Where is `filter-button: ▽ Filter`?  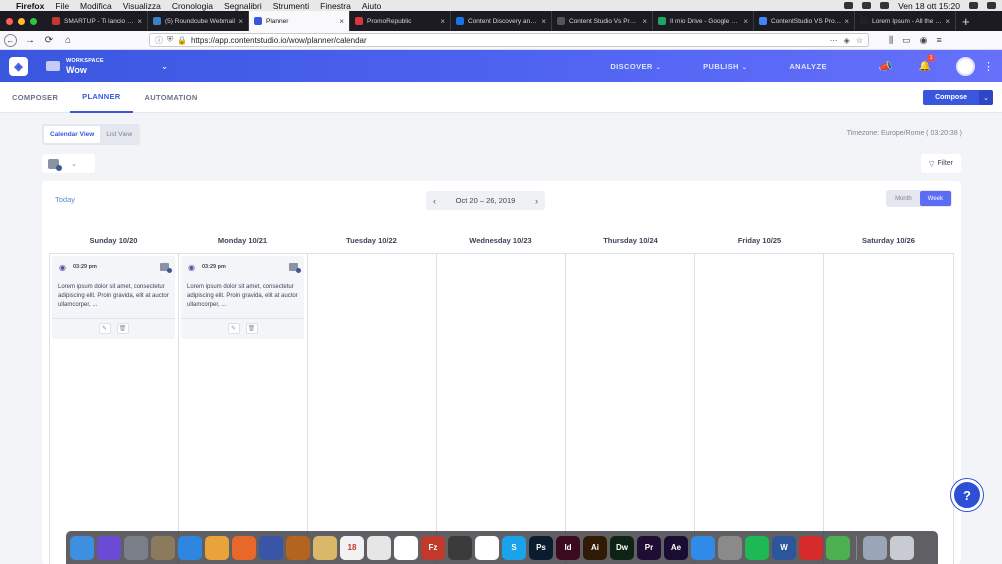
filter-button: ▽ Filter is located at coordinates (941, 163).